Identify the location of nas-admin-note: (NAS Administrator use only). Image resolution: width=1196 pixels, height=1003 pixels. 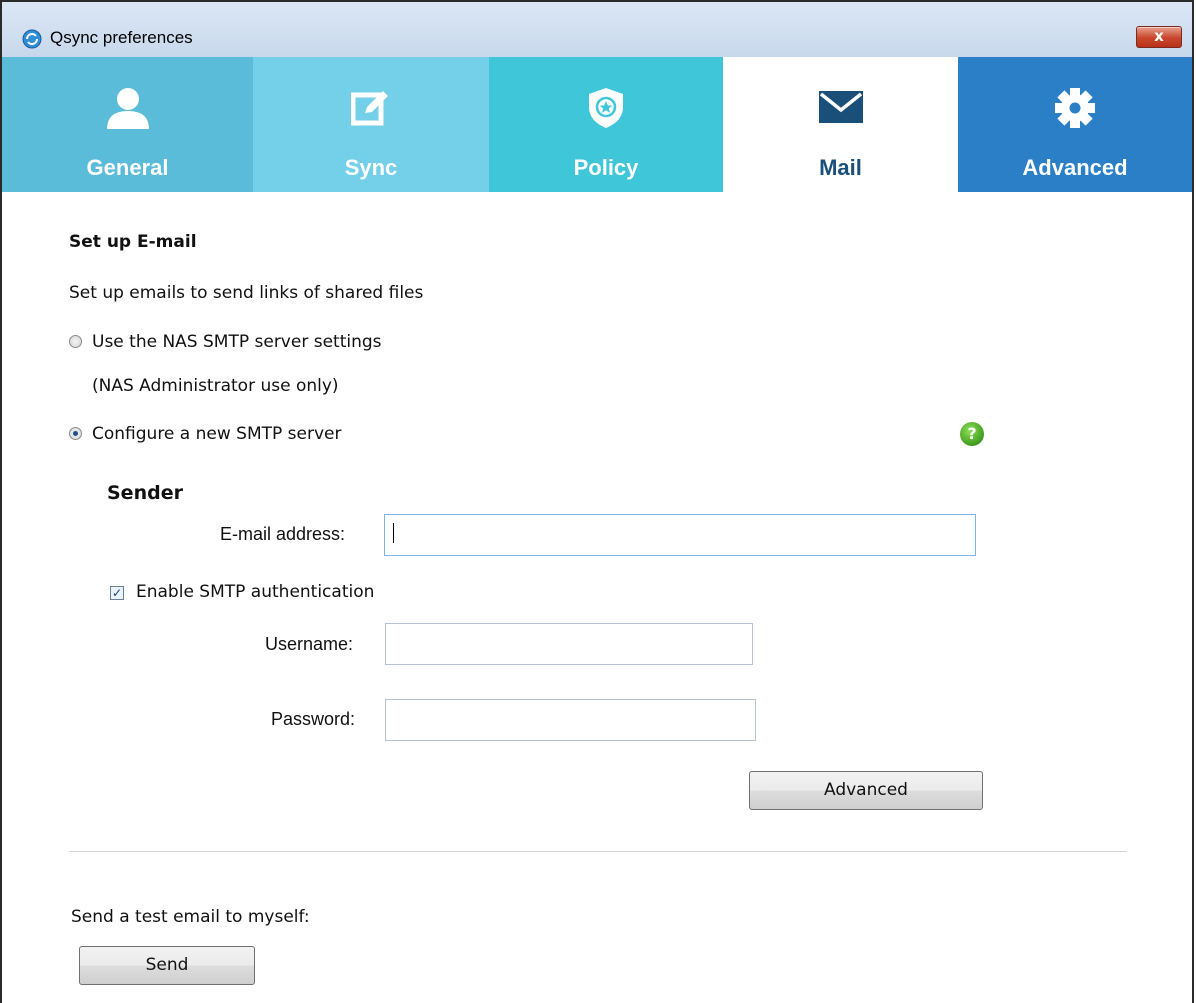
(215, 386).